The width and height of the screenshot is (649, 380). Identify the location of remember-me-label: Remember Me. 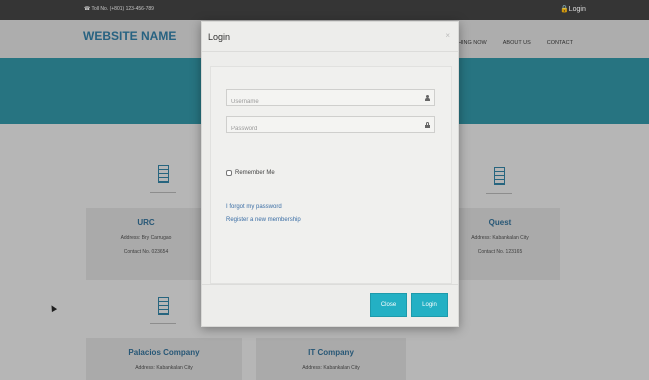
(255, 173).